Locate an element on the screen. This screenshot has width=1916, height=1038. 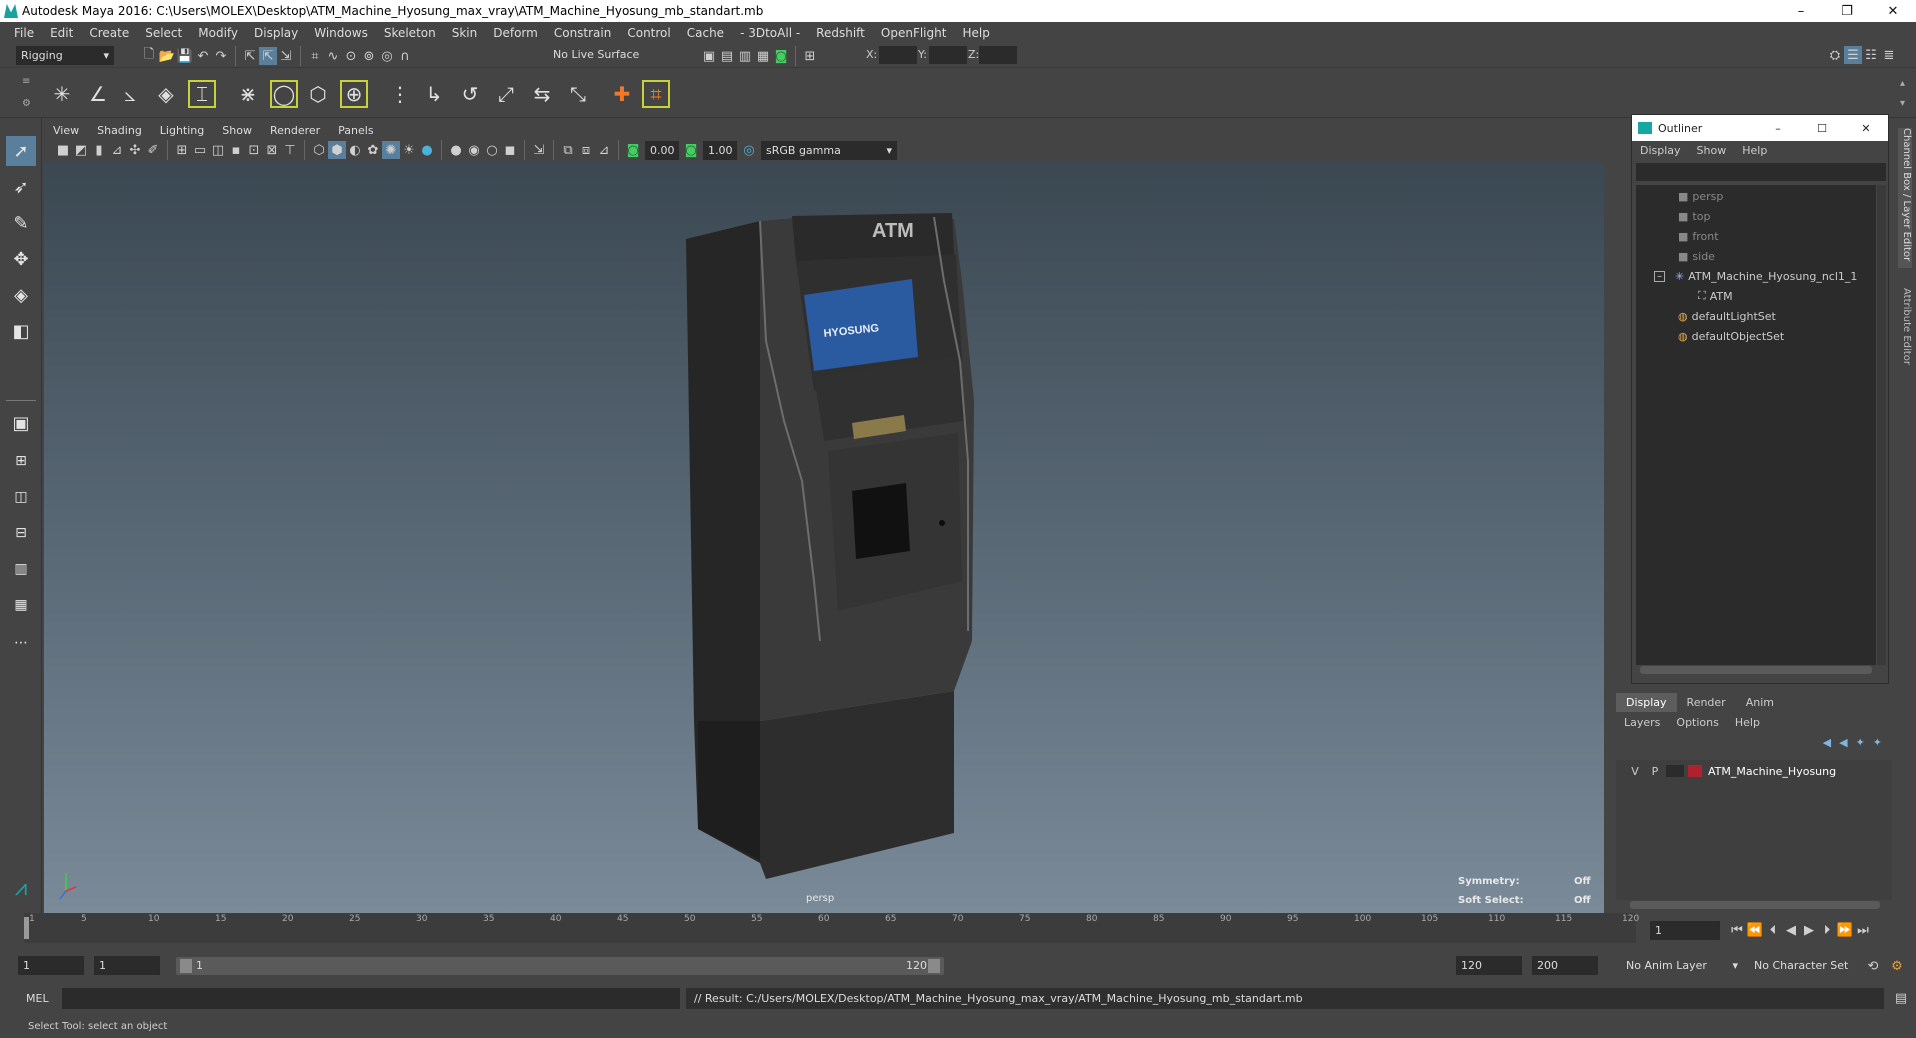
field-chart-icon: ⊡ is located at coordinates (254, 150).